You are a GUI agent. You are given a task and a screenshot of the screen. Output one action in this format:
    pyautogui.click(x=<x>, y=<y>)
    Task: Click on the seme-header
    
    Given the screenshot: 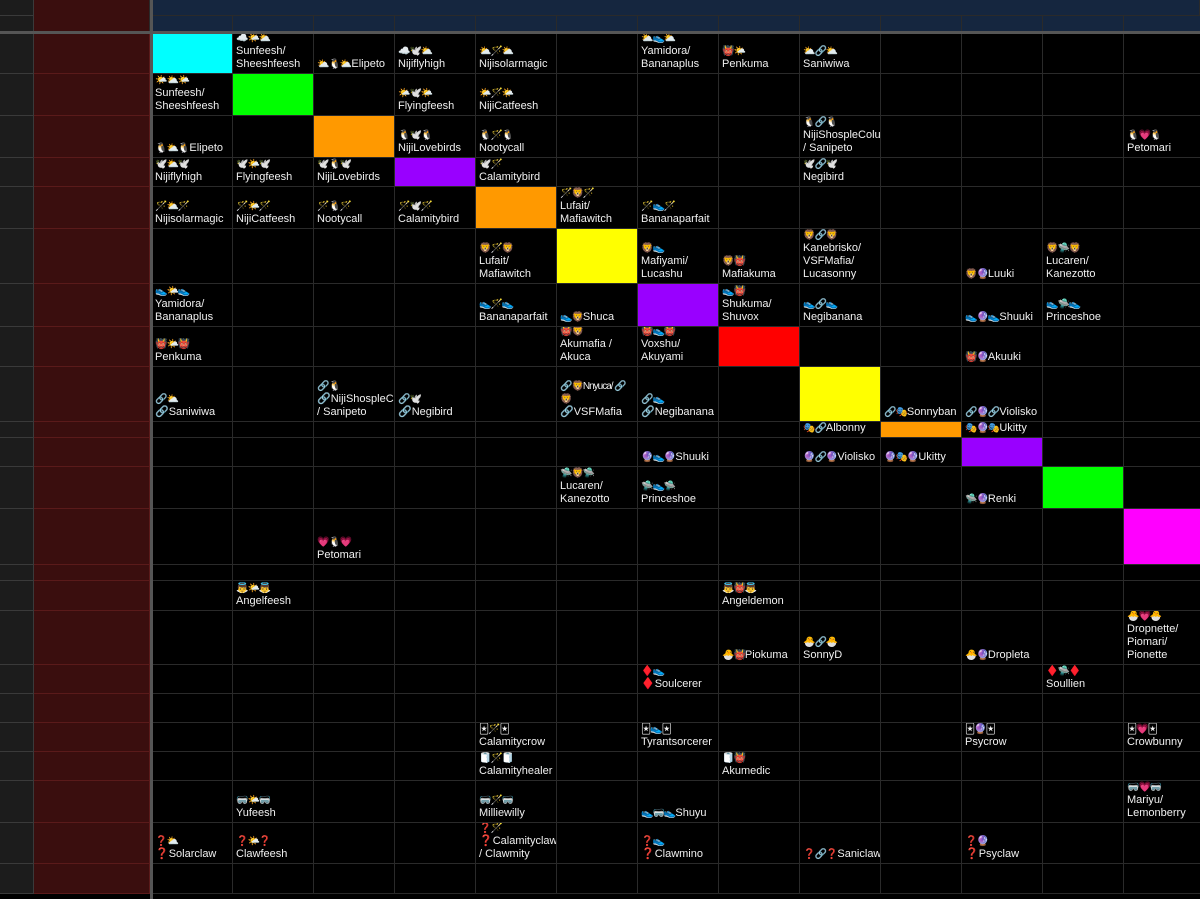 What is the action you would take?
    pyautogui.click(x=92, y=16)
    